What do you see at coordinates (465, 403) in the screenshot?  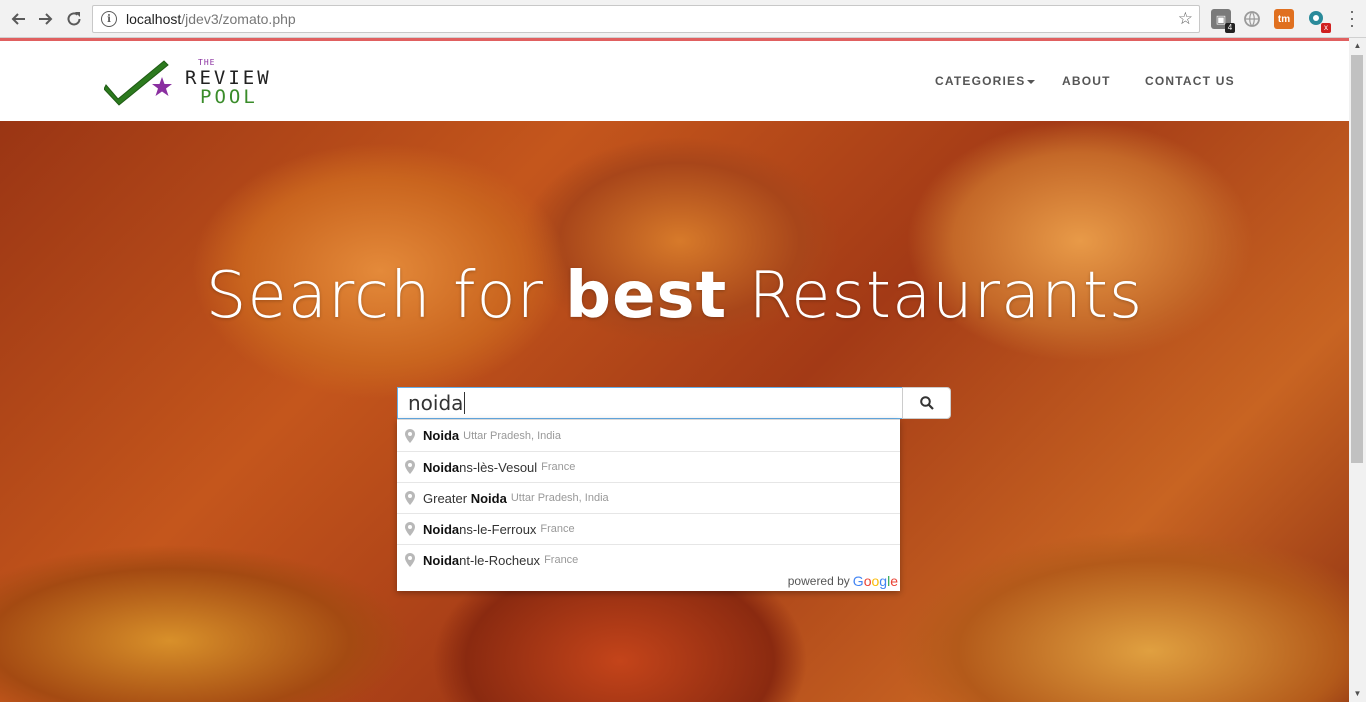 I see `text-cursor` at bounding box center [465, 403].